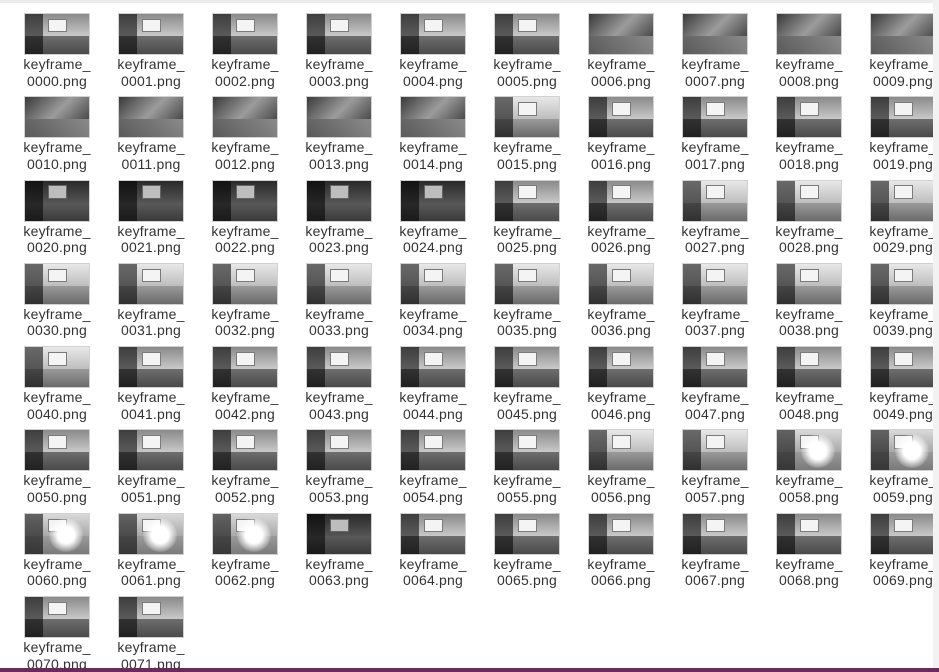 The image size is (939, 672). Describe the element at coordinates (57, 303) in the screenshot. I see `file-item: keyframe_ 0030.png` at that location.